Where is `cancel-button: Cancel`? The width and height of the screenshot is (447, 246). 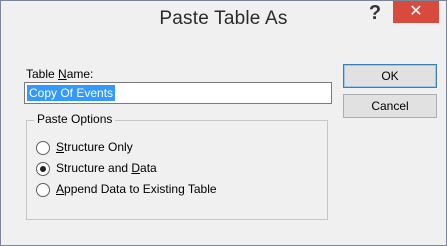
cancel-button: Cancel is located at coordinates (390, 106).